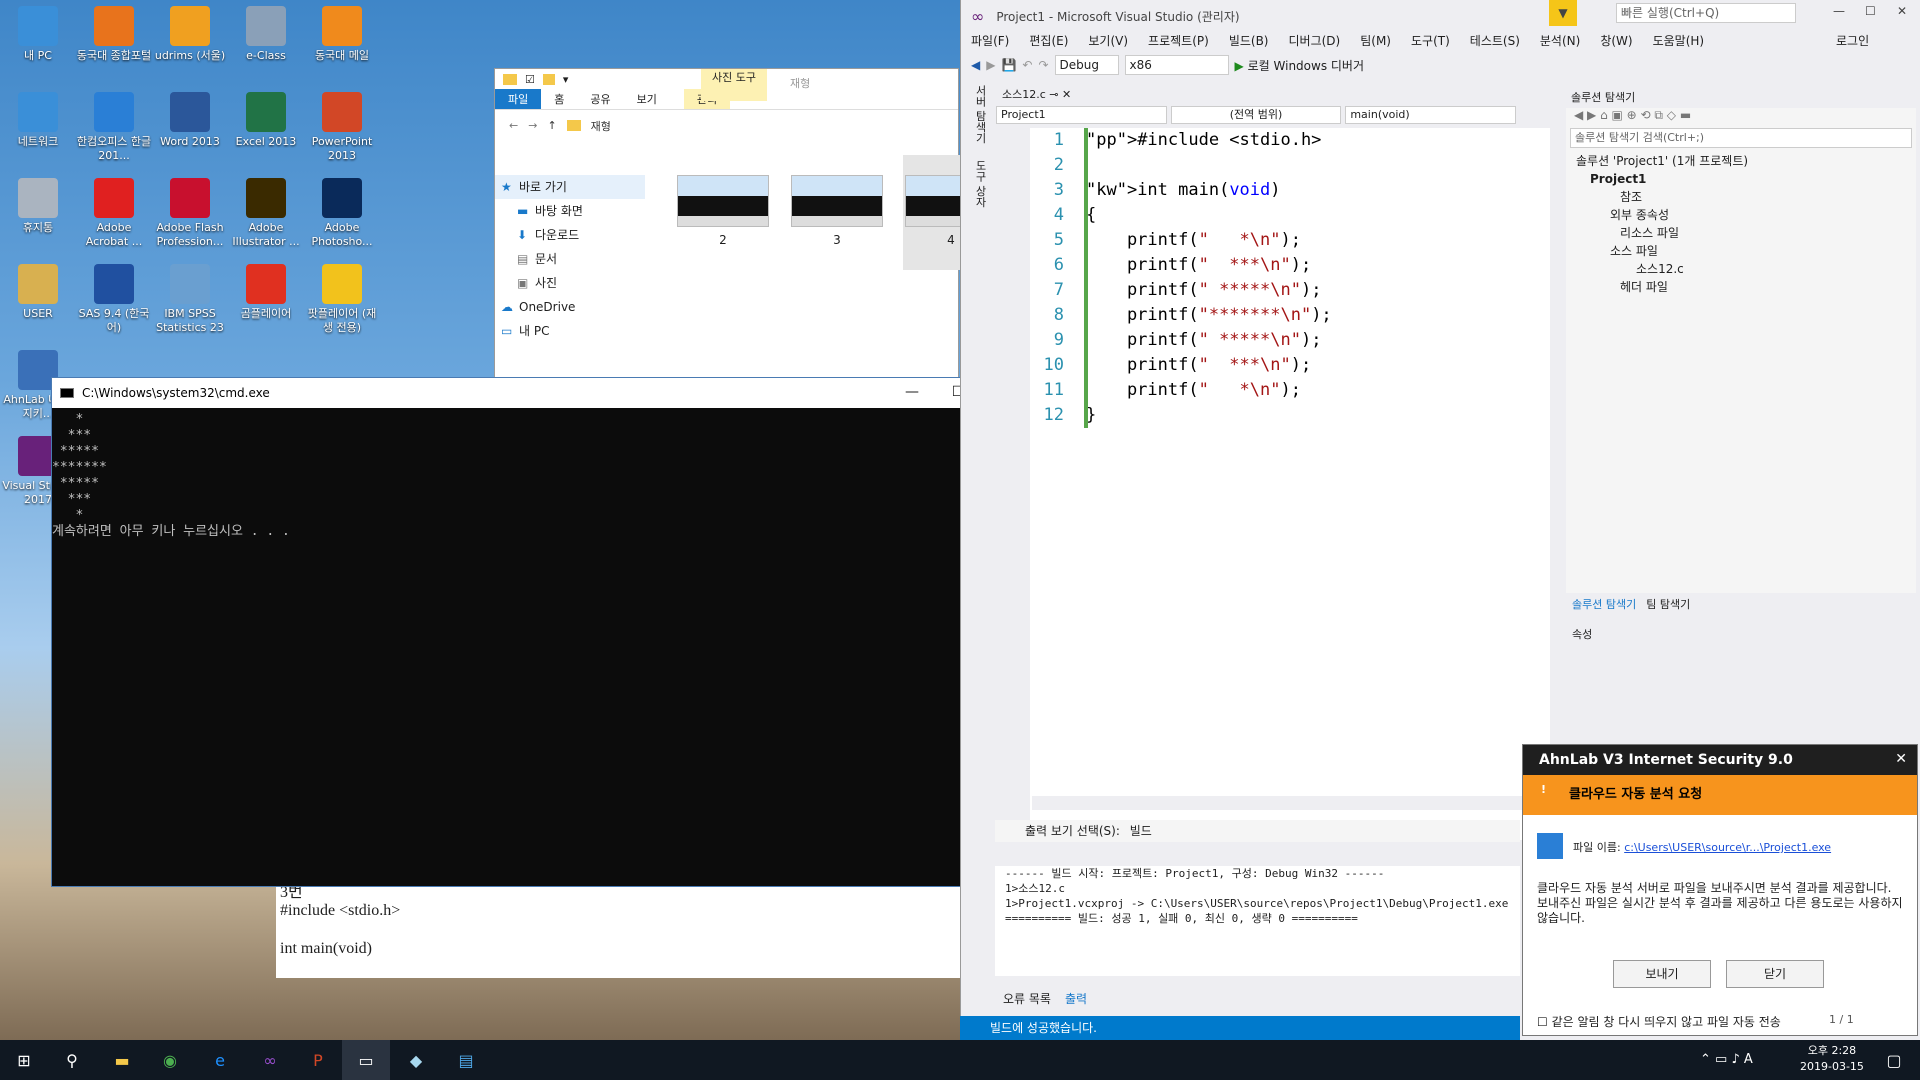 The image size is (1920, 1080). Describe the element at coordinates (1290, 240) in the screenshot. I see `code-line: 5 printf(" *\n");` at that location.